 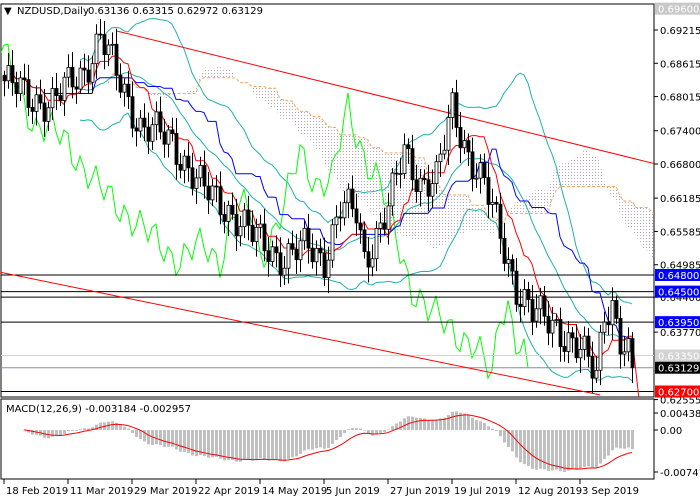 I want to click on y-tick-label: 0.68015, so click(x=680, y=98).